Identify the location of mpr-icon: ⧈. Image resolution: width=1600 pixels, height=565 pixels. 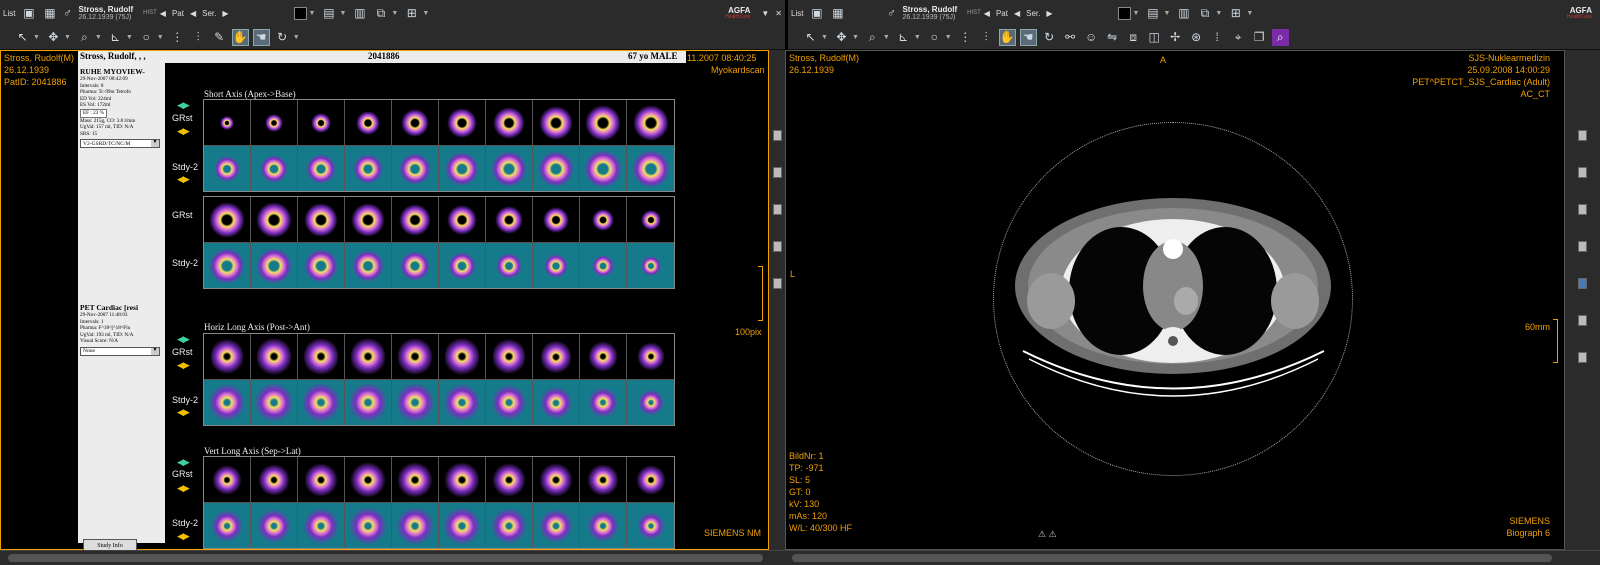
(1133, 37).